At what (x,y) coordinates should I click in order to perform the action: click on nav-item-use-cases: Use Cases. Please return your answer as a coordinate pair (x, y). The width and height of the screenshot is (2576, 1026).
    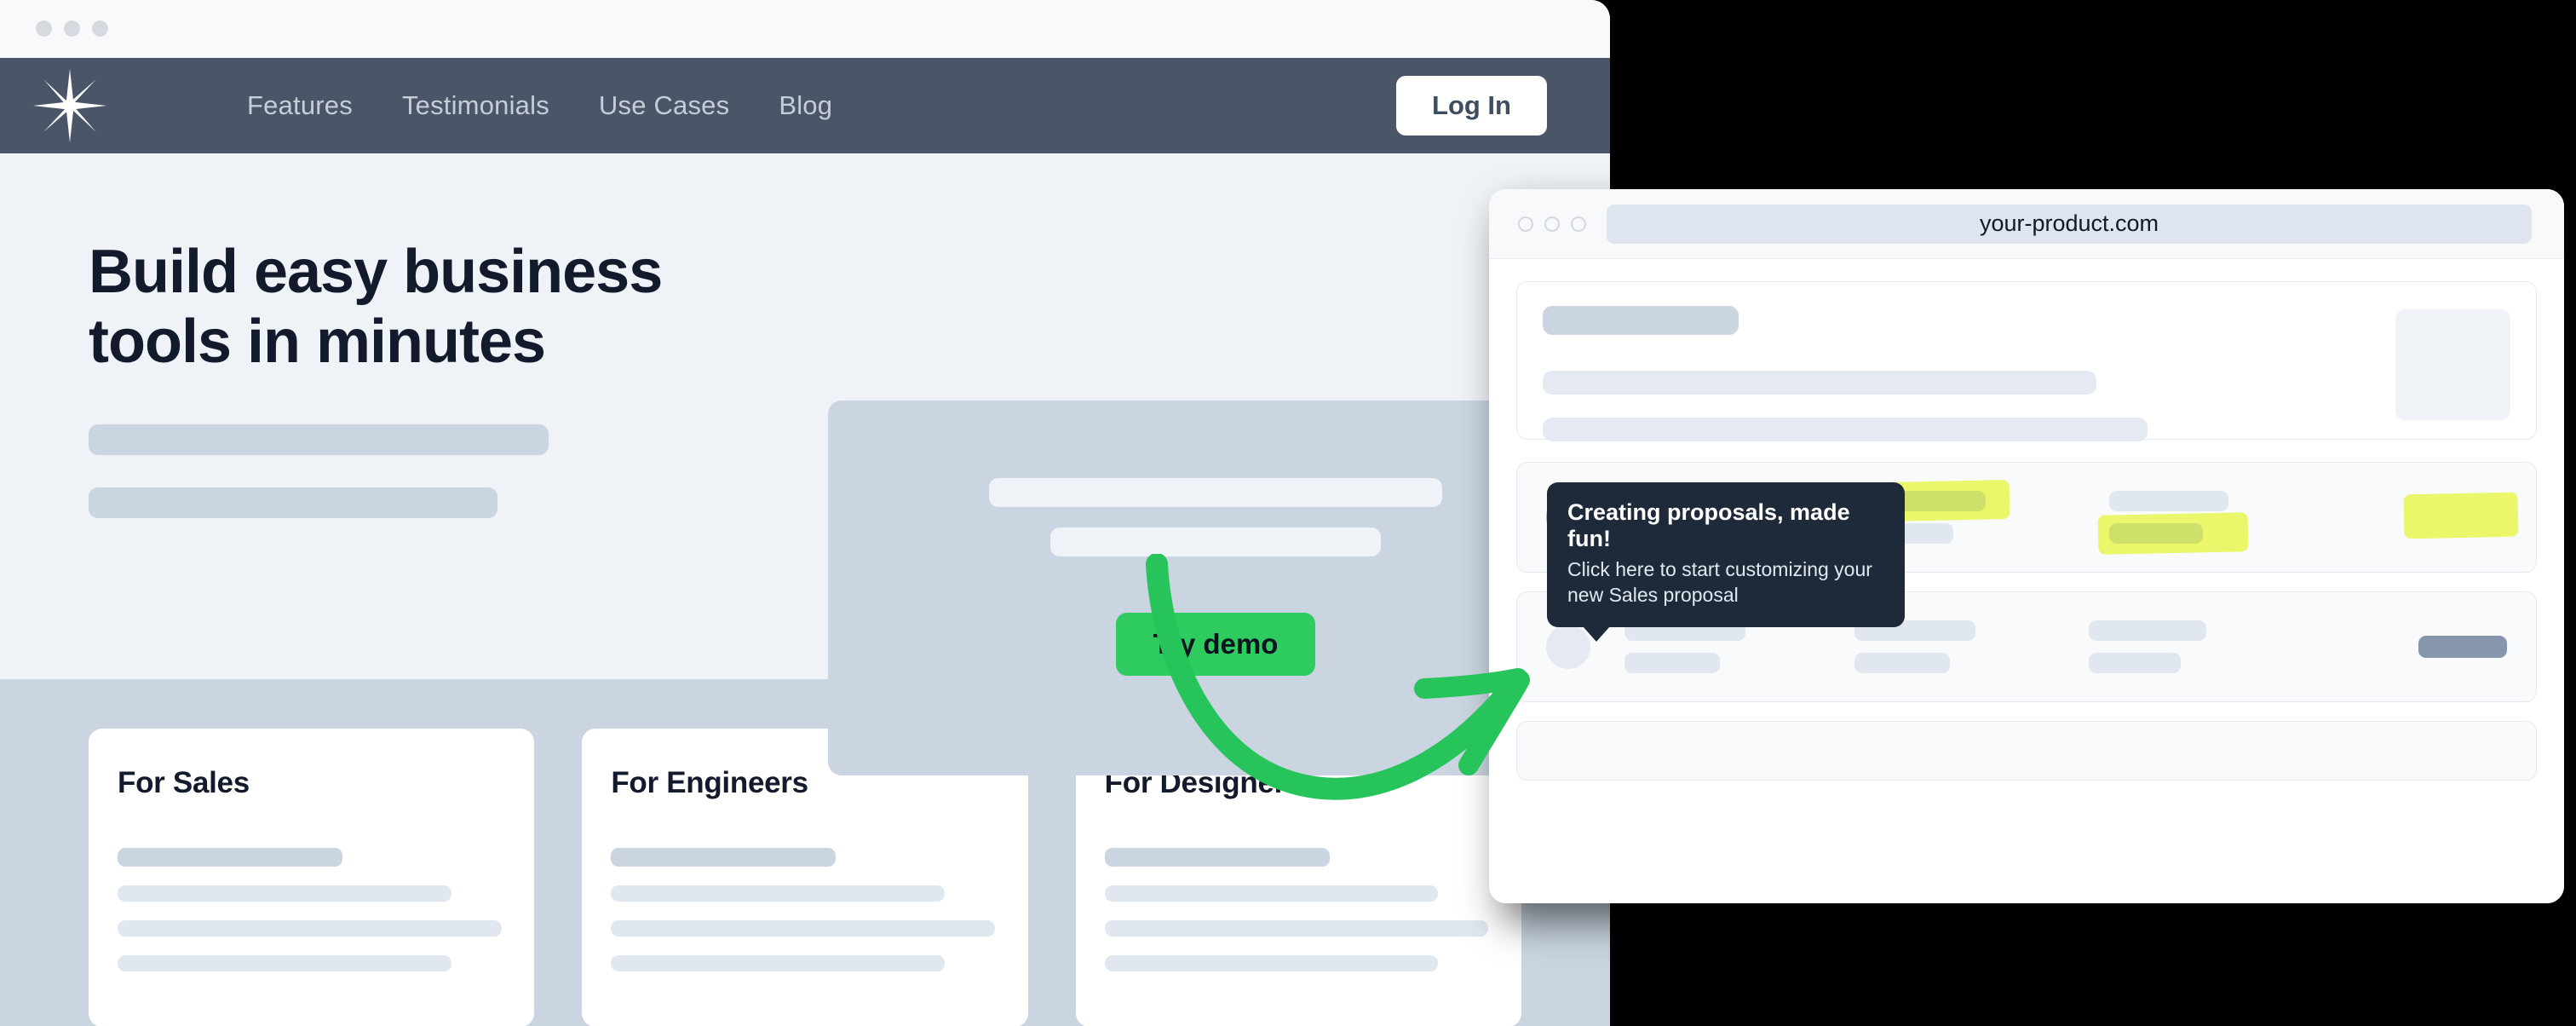
    Looking at the image, I should click on (664, 105).